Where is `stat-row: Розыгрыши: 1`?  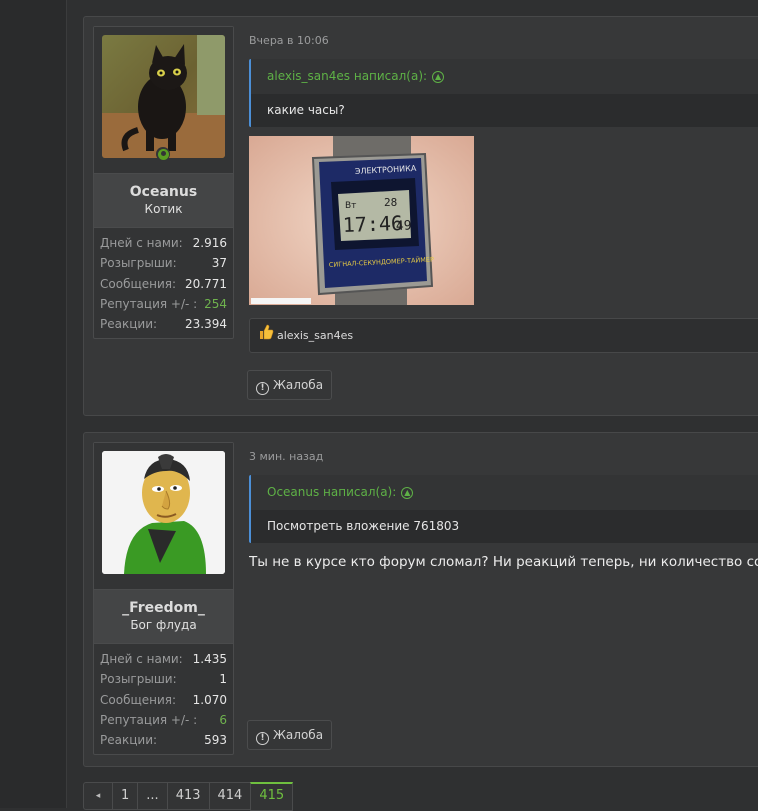
stat-row: Розыгрыши: 1 is located at coordinates (163, 679).